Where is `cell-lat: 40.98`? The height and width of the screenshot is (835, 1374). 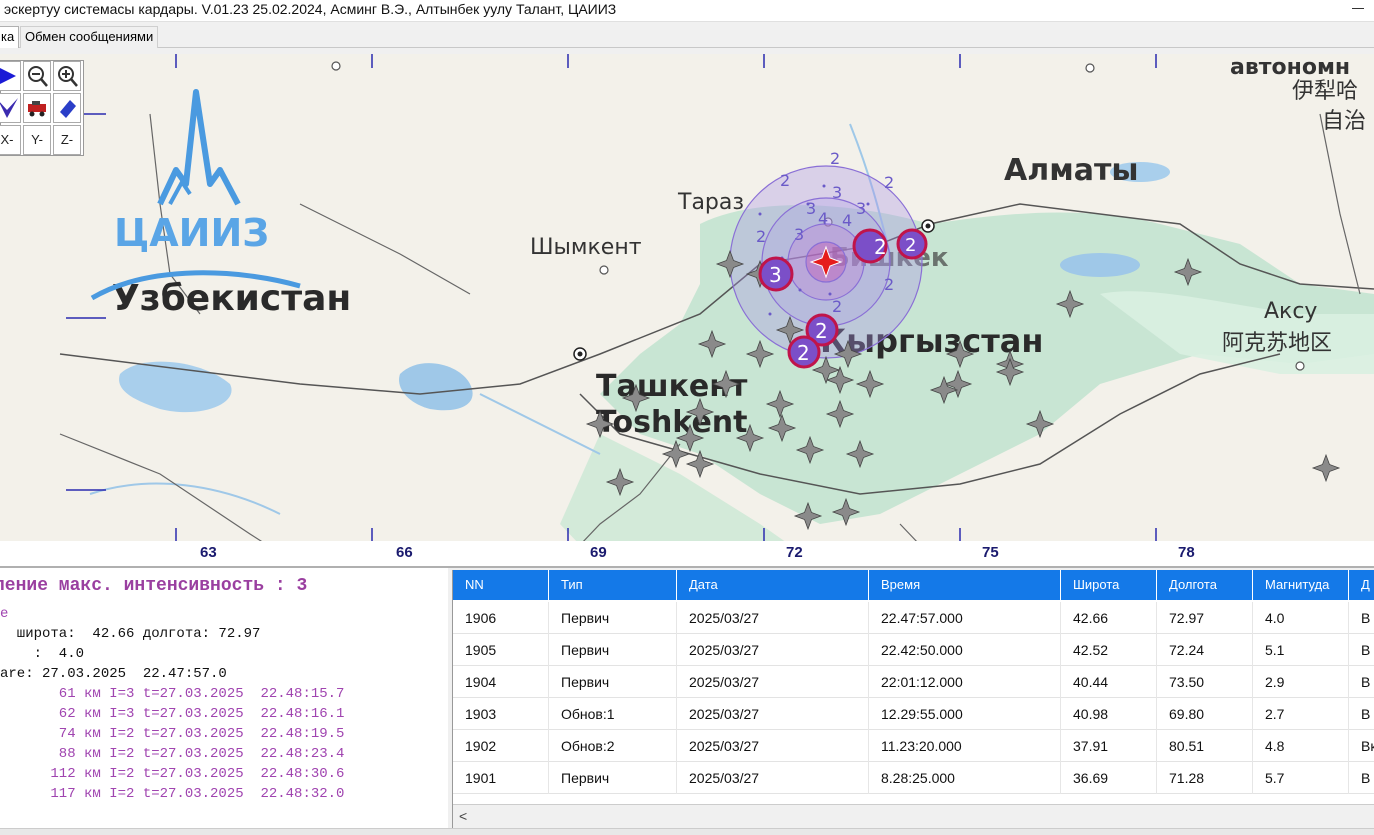 cell-lat: 40.98 is located at coordinates (1109, 714).